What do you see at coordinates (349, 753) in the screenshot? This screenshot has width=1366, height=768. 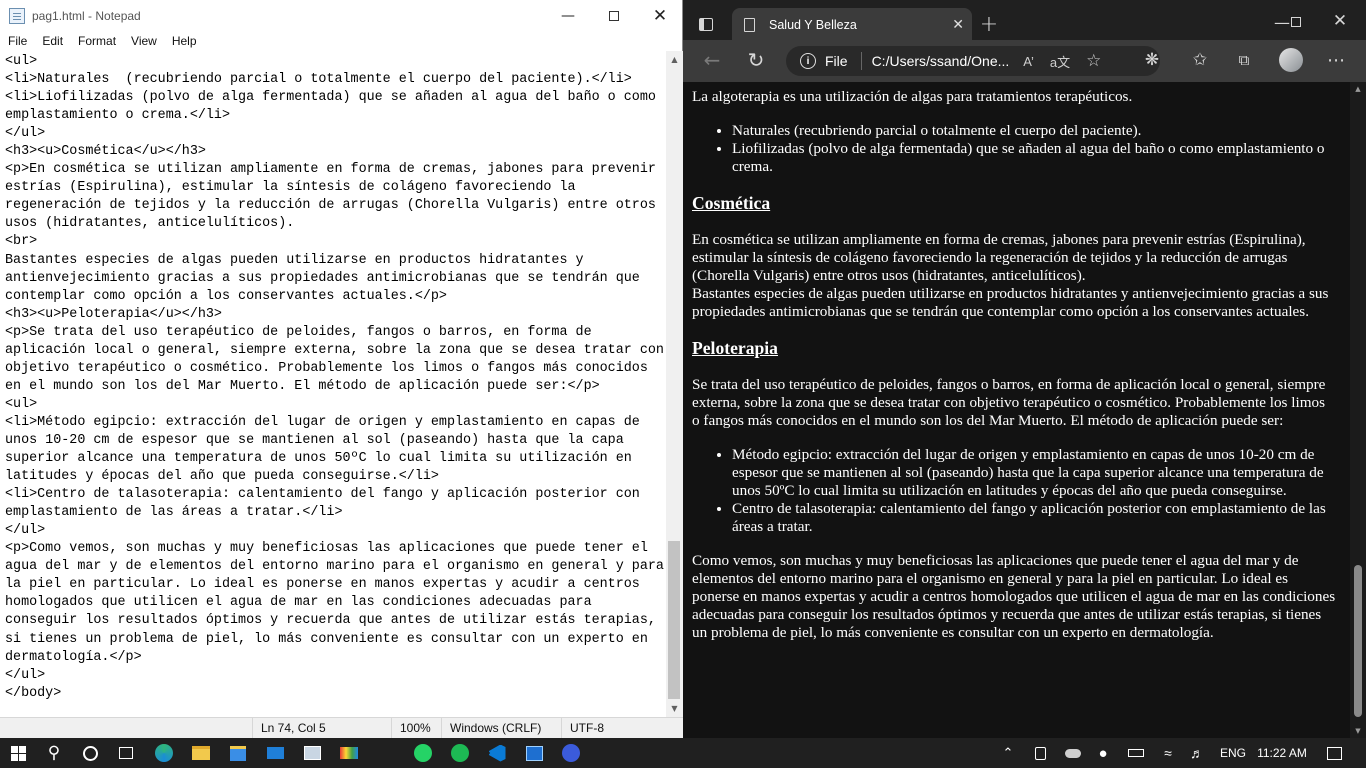 I see `app-icon` at bounding box center [349, 753].